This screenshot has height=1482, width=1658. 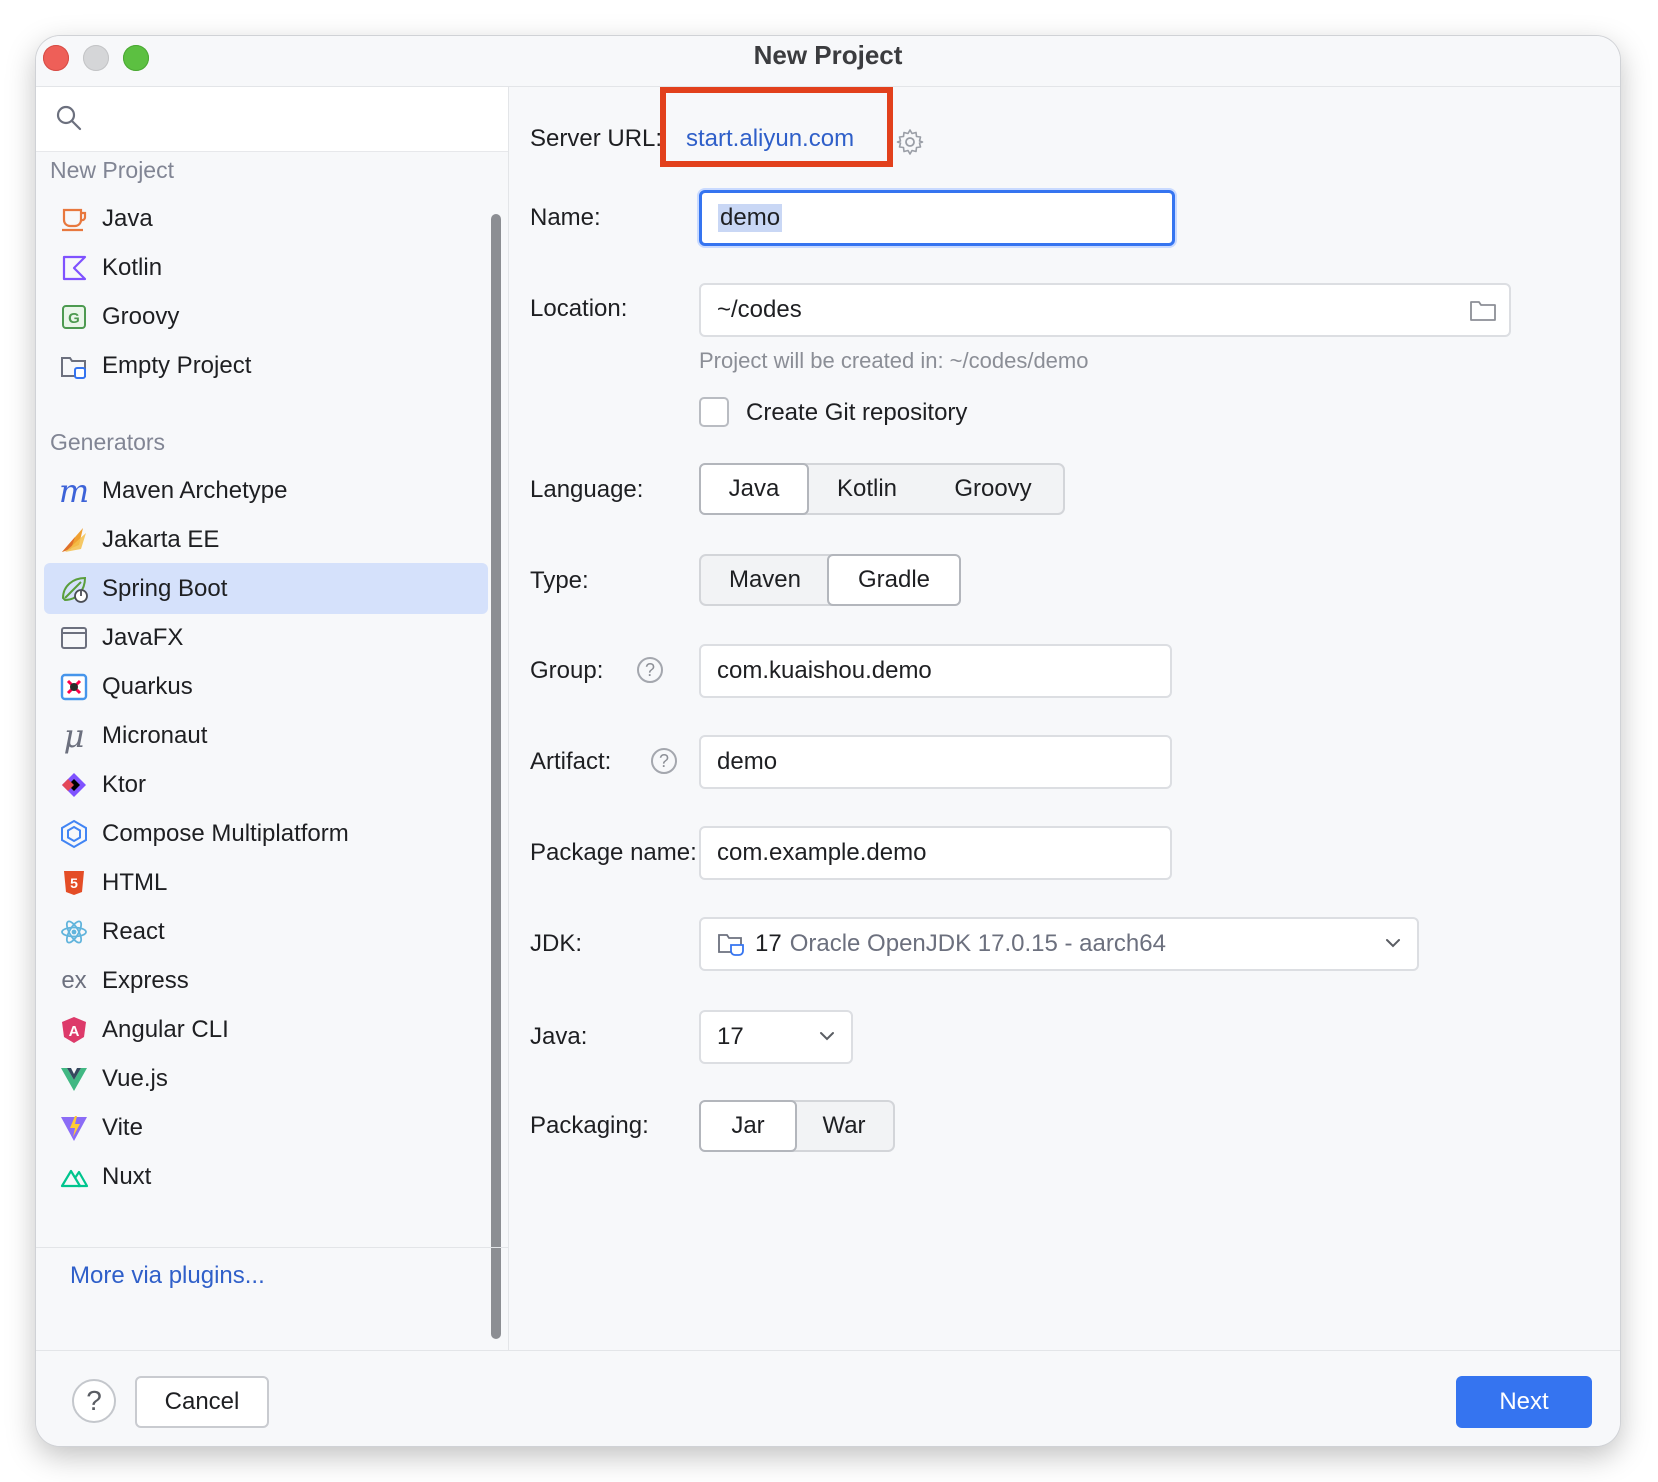 I want to click on sidebar-item-label: Java, so click(x=127, y=218).